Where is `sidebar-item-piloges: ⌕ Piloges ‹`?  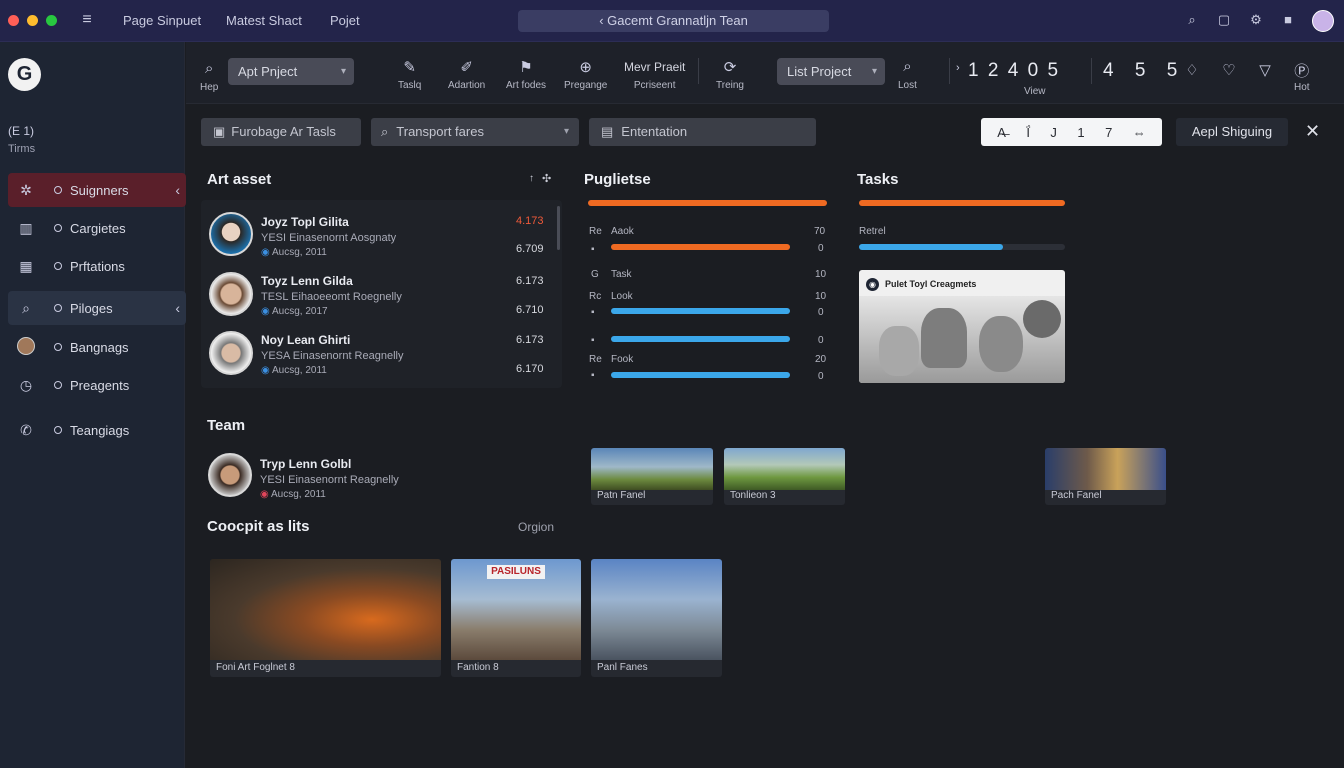 sidebar-item-piloges: ⌕ Piloges ‹ is located at coordinates (97, 308).